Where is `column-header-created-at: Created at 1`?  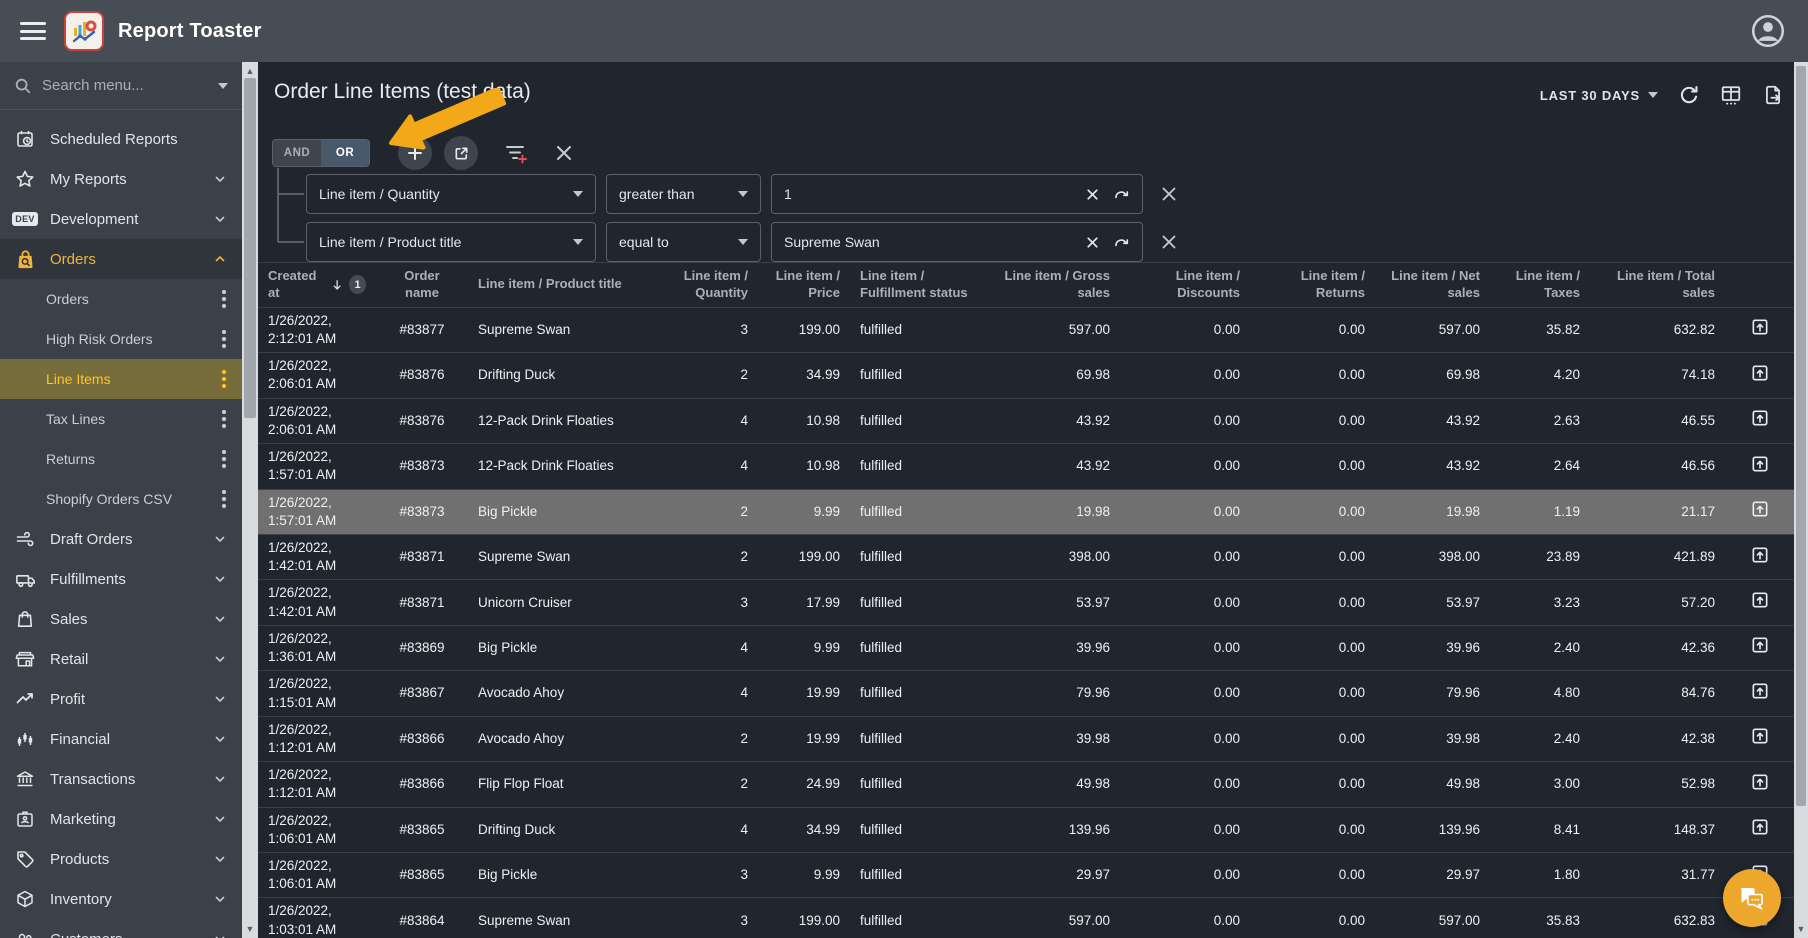 column-header-created-at: Created at 1 is located at coordinates (317, 285).